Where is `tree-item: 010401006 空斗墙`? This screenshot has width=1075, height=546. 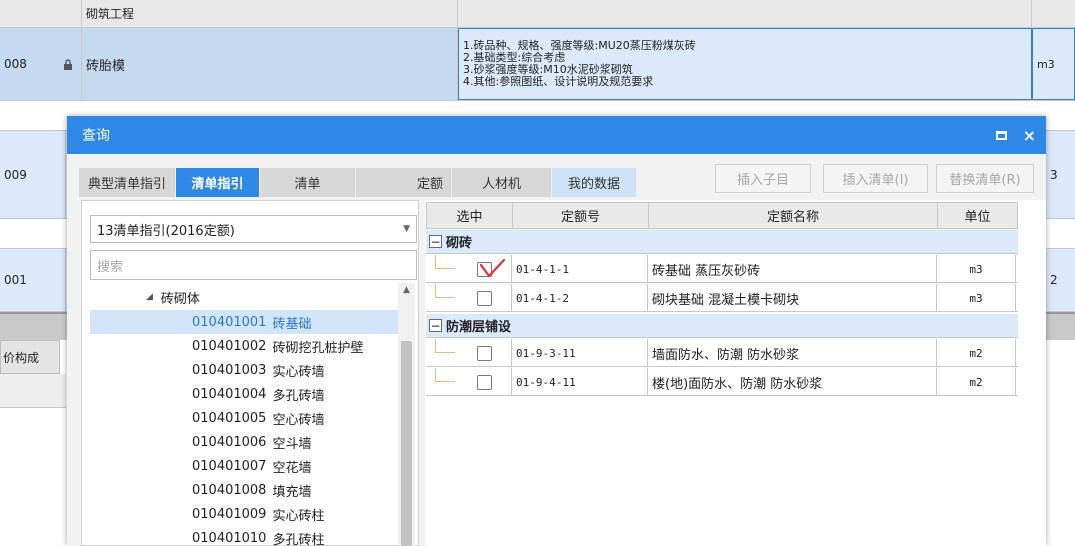
tree-item: 010401006 空斗墙 is located at coordinates (245, 442).